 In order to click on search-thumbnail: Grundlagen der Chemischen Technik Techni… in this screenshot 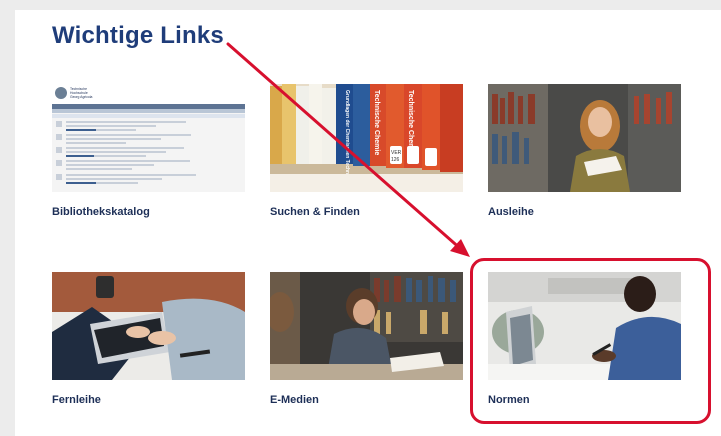, I will do `click(366, 138)`.